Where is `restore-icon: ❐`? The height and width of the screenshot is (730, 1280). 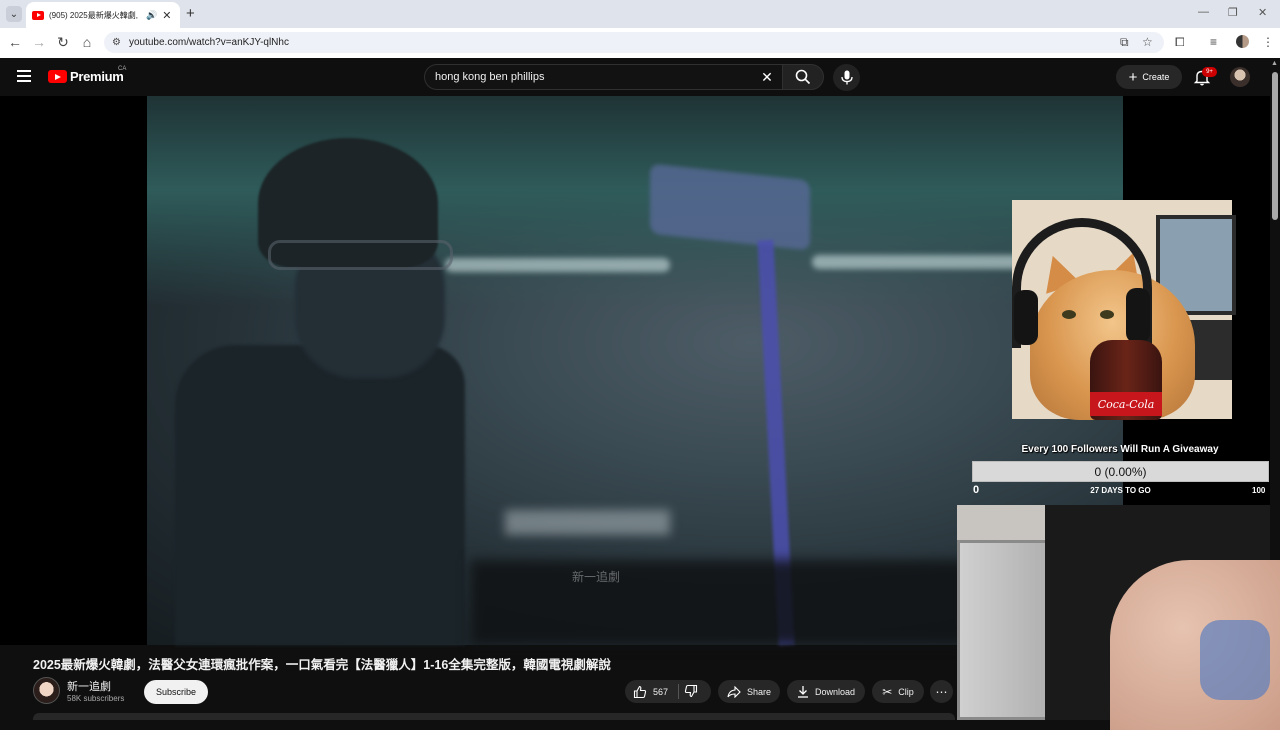 restore-icon: ❐ is located at coordinates (1233, 12).